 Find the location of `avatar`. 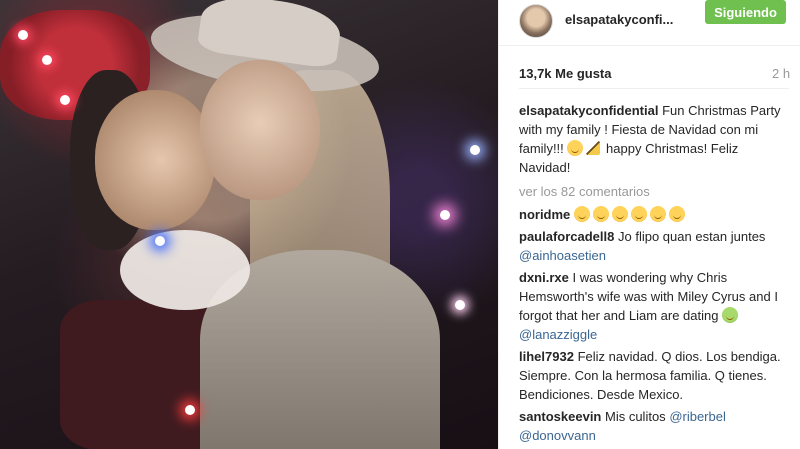

avatar is located at coordinates (536, 21).